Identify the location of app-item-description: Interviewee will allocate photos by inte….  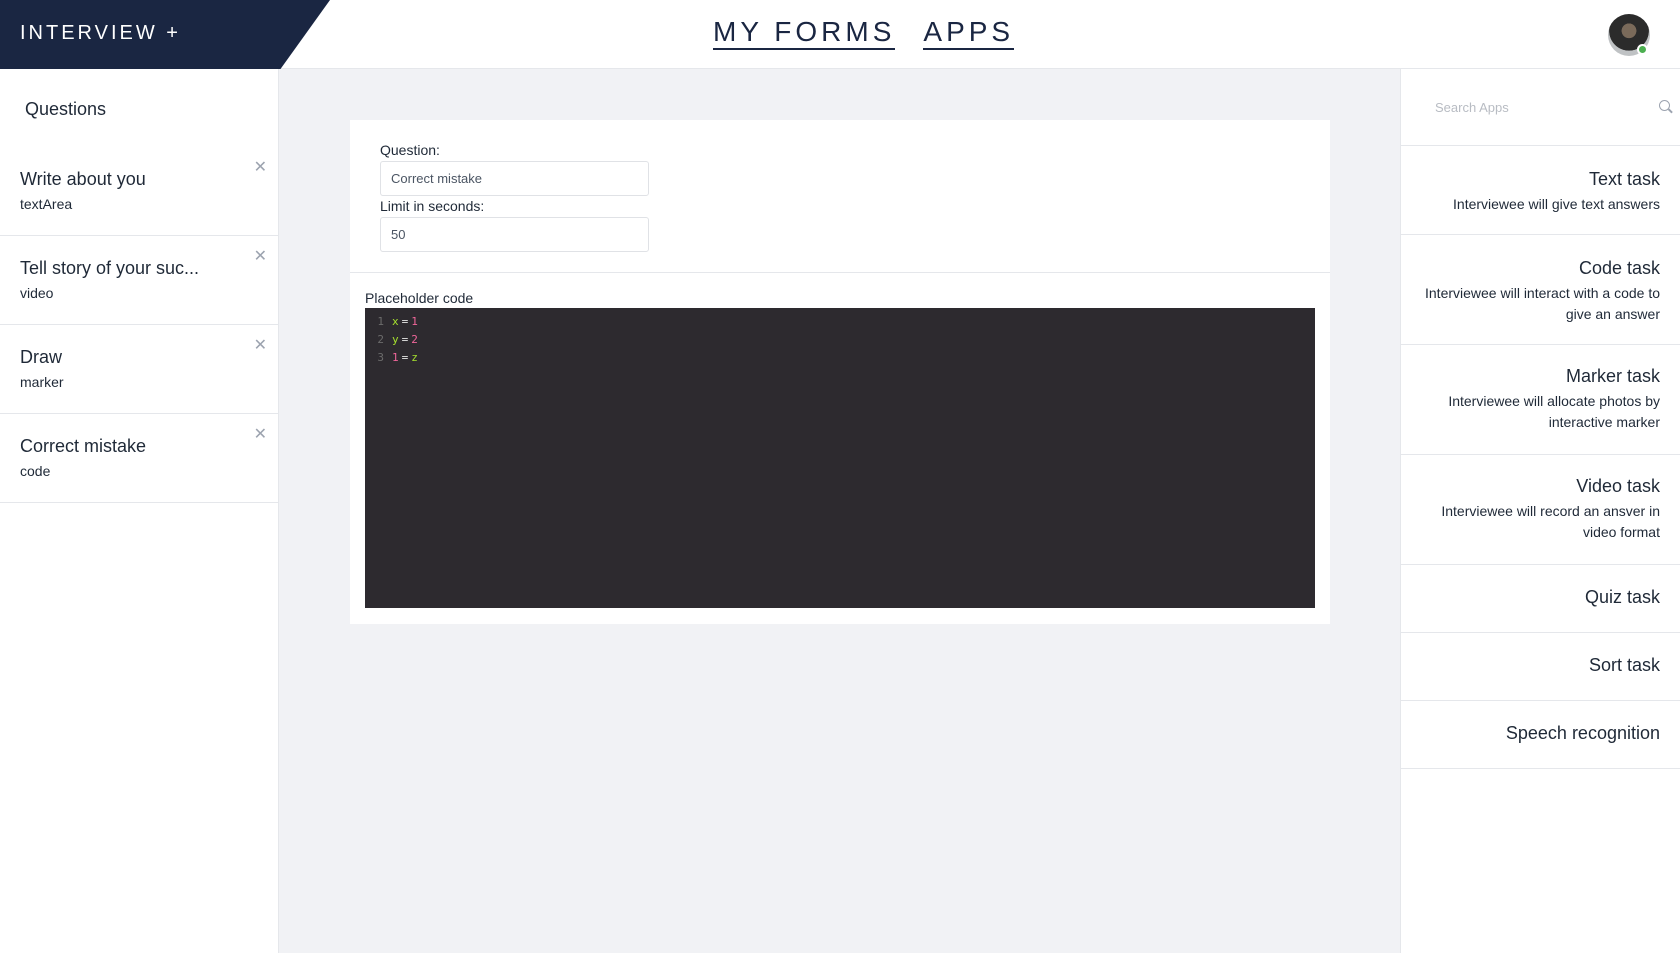
(1554, 411).